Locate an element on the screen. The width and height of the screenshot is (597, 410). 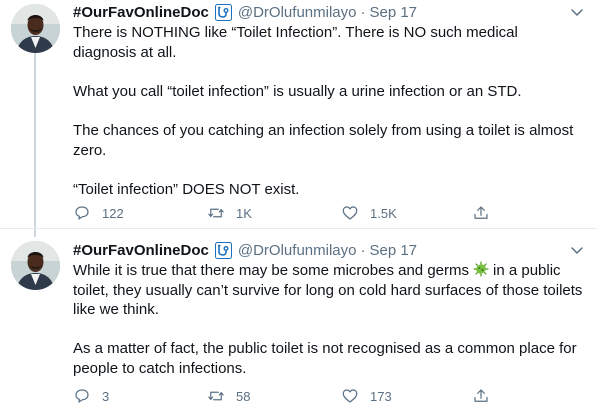
tweet-actions: 122 1K 1.5K is located at coordinates (281, 213).